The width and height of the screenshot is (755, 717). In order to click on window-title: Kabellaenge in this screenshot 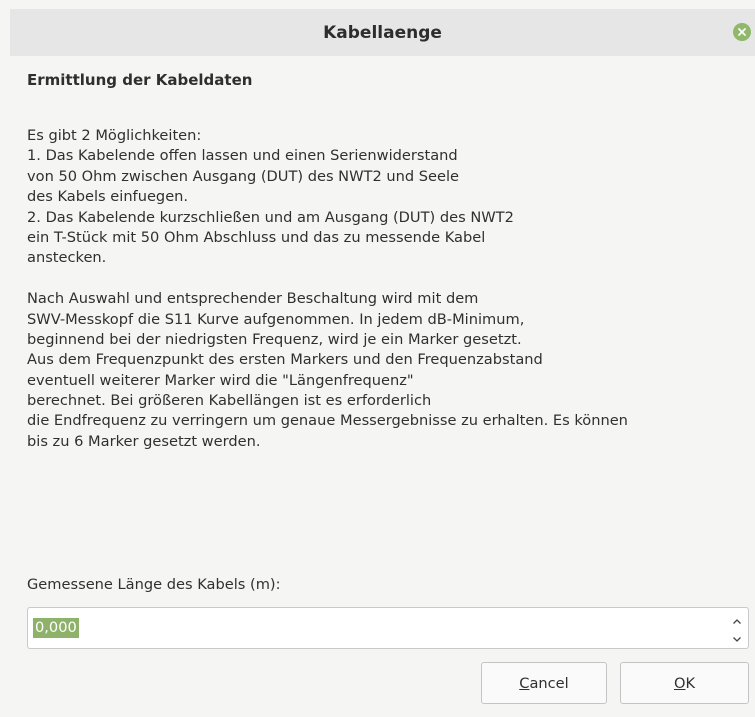, I will do `click(382, 32)`.